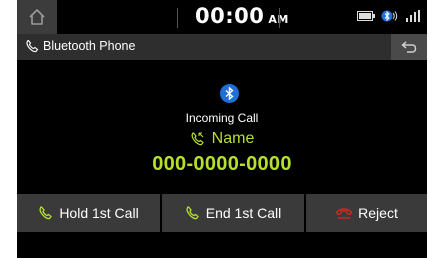 The width and height of the screenshot is (444, 258). What do you see at coordinates (32, 46) in the screenshot?
I see `phone-handset-icon` at bounding box center [32, 46].